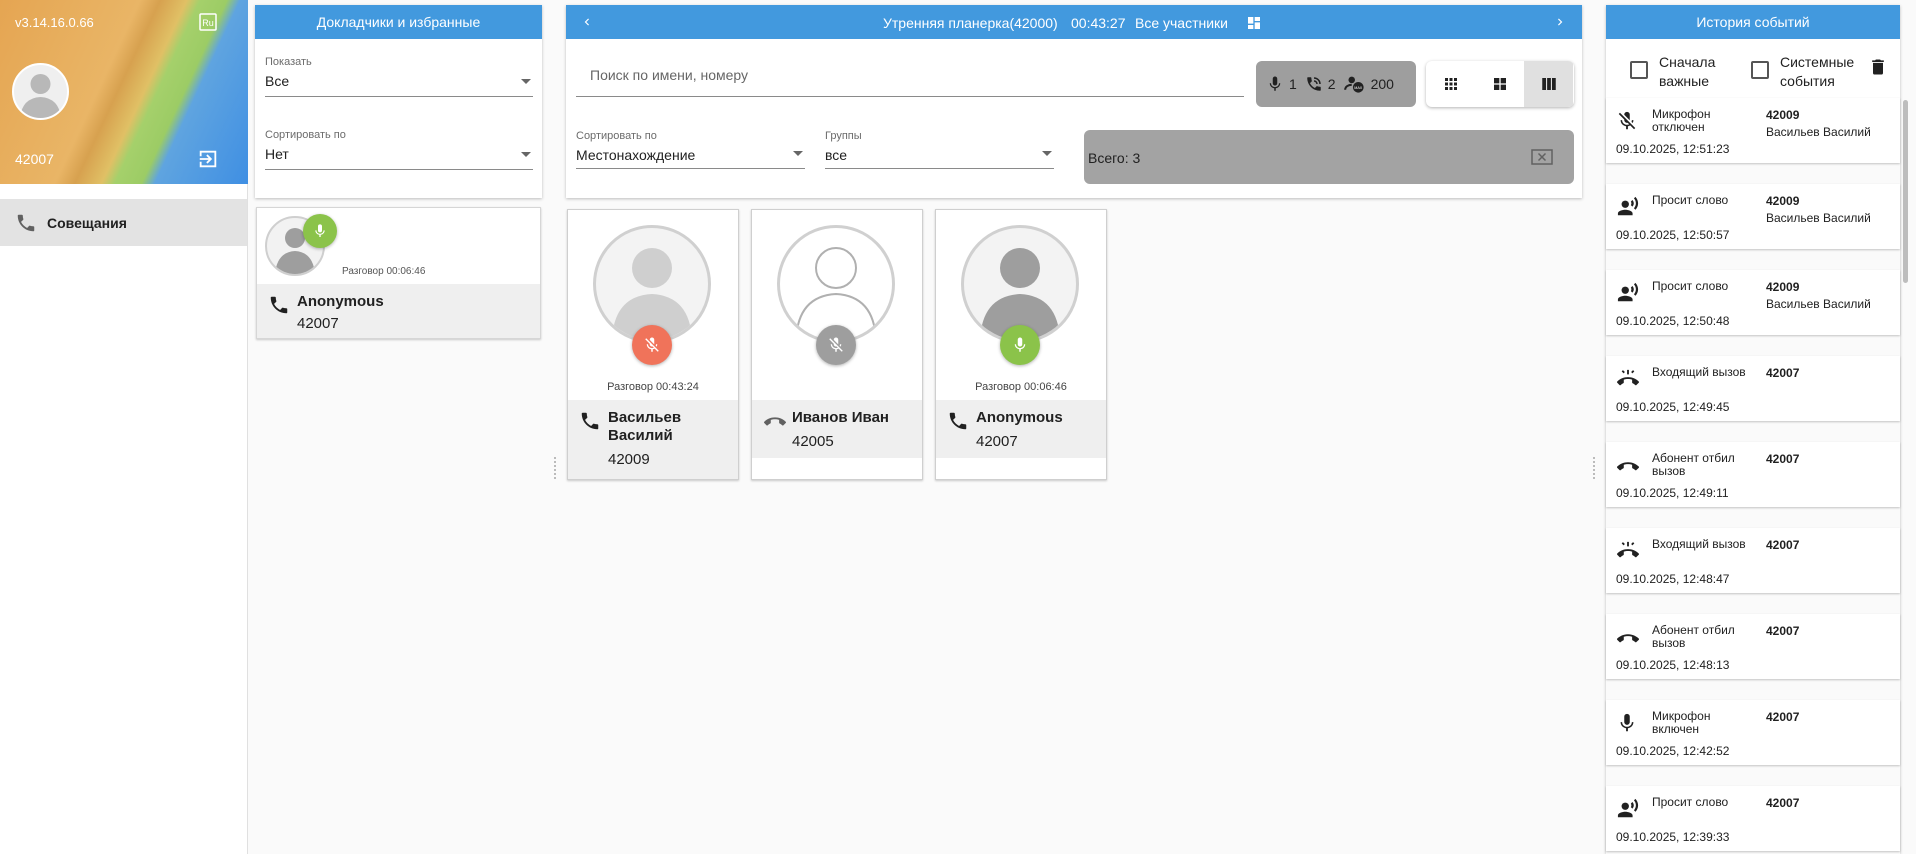 The width and height of the screenshot is (1916, 854). What do you see at coordinates (843, 136) in the screenshot?
I see `groups-select-label: Группы` at bounding box center [843, 136].